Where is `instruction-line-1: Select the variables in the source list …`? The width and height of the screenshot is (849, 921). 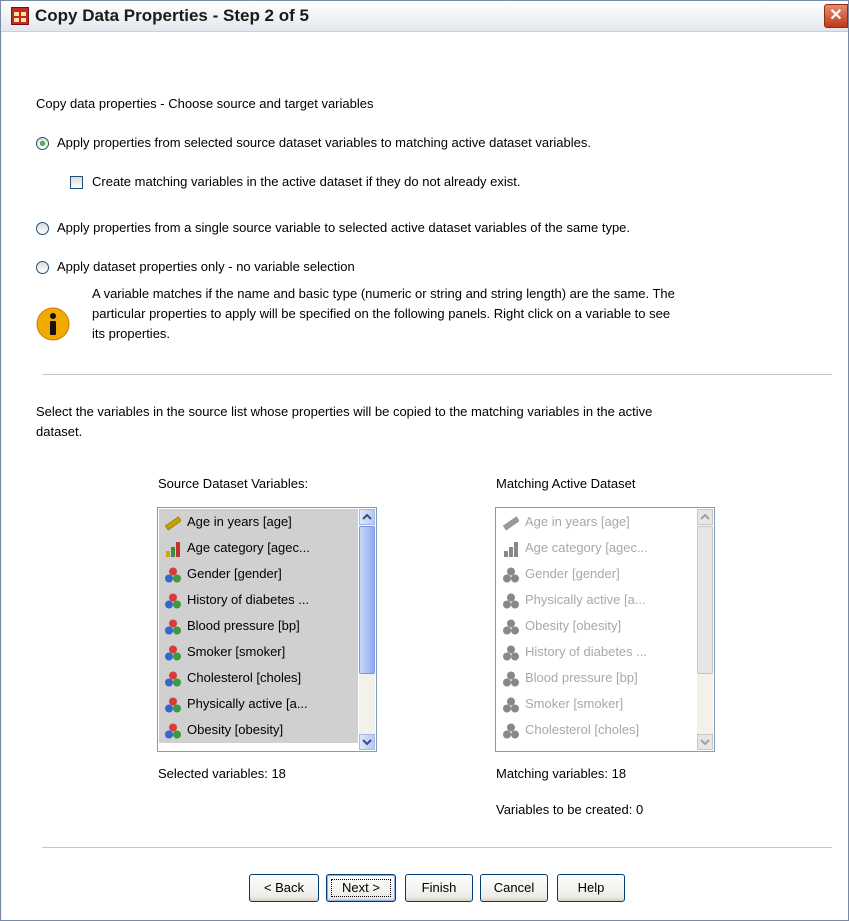 instruction-line-1: Select the variables in the source list … is located at coordinates (344, 411).